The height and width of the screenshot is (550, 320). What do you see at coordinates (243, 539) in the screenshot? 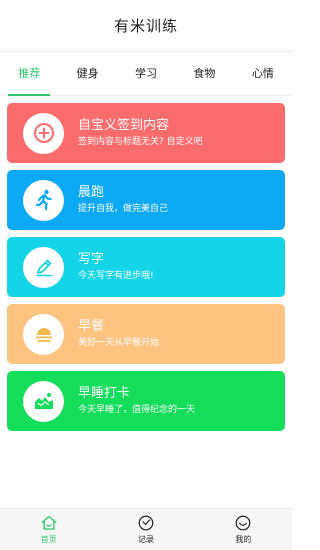
I see `nav-mine-label: 我的` at bounding box center [243, 539].